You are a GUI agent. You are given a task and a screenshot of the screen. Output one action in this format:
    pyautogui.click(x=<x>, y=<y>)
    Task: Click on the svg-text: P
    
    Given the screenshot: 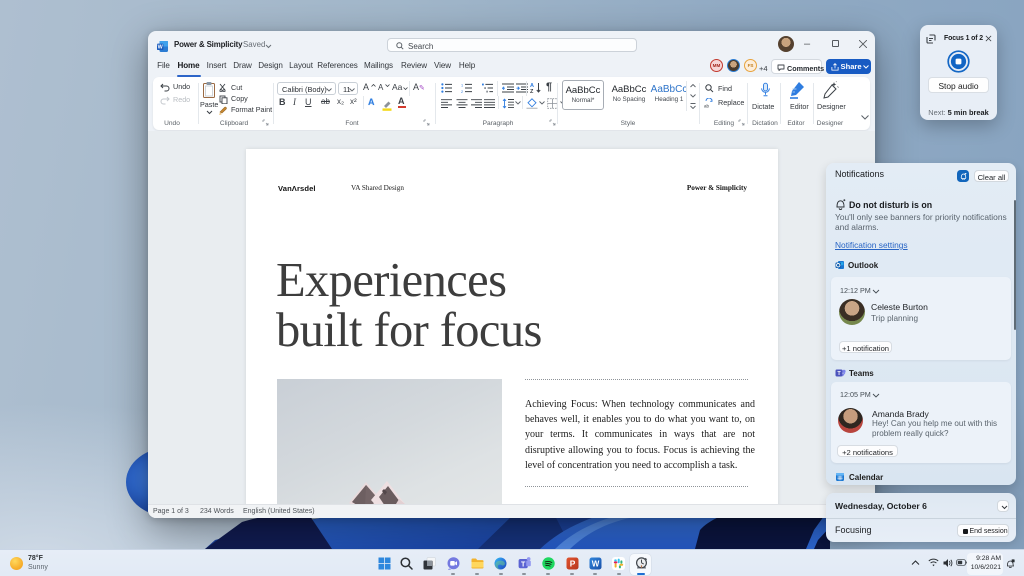 What is the action you would take?
    pyautogui.click(x=572, y=564)
    